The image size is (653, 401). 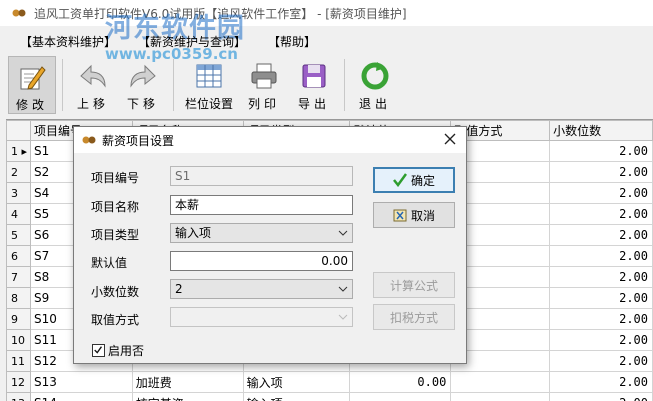 What do you see at coordinates (18, 235) in the screenshot?
I see `row-header: 5` at bounding box center [18, 235].